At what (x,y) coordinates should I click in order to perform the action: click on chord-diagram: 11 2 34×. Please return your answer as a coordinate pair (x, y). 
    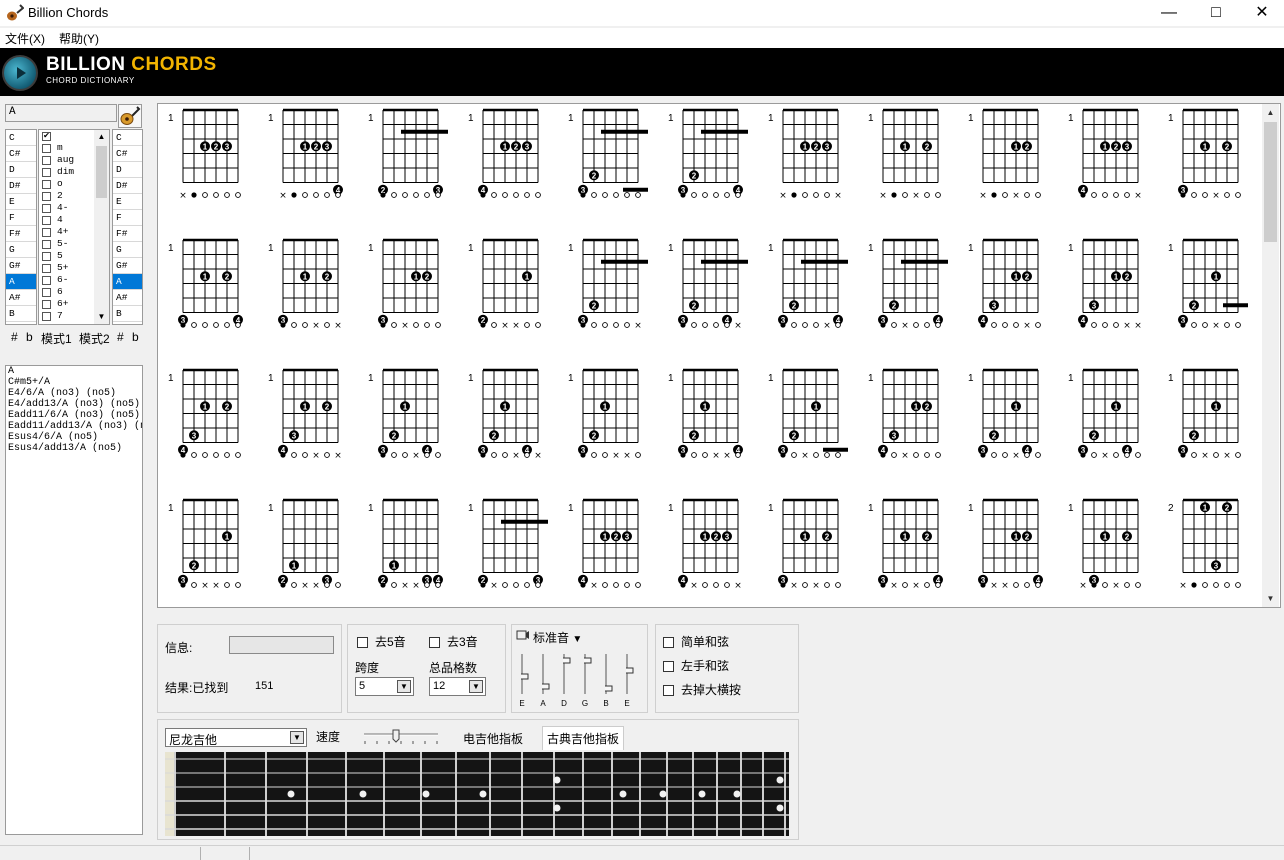
    Looking at the image, I should click on (305, 154).